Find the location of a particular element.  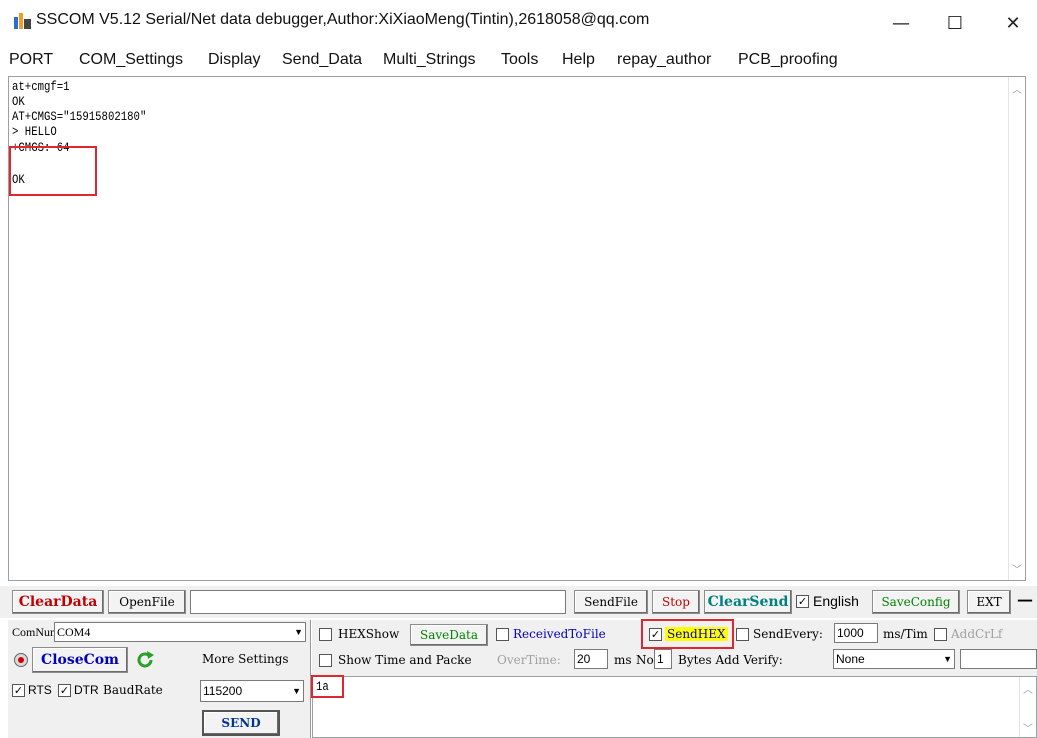

output-line: OK is located at coordinates (18, 101).